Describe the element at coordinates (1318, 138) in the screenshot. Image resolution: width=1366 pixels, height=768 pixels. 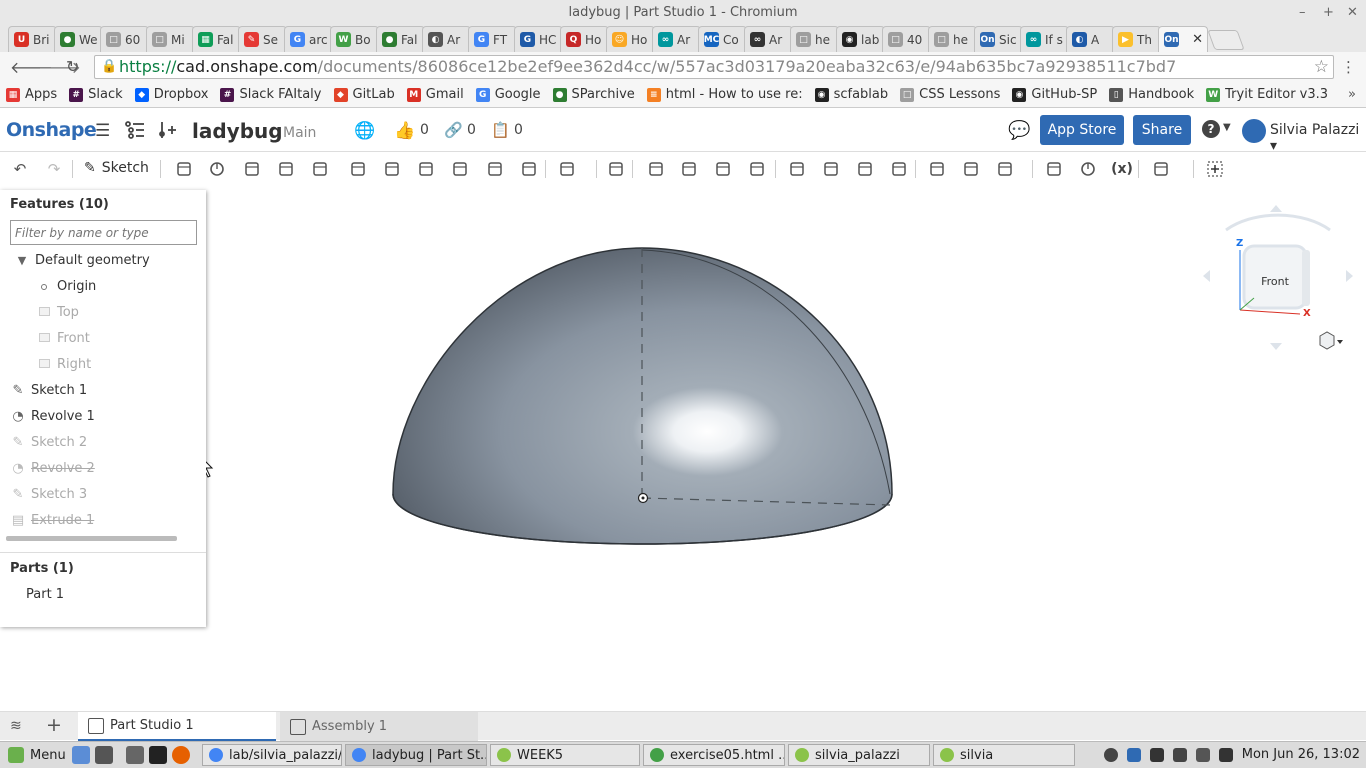
I see `user-menu: Silvia Palazzi ▾` at that location.